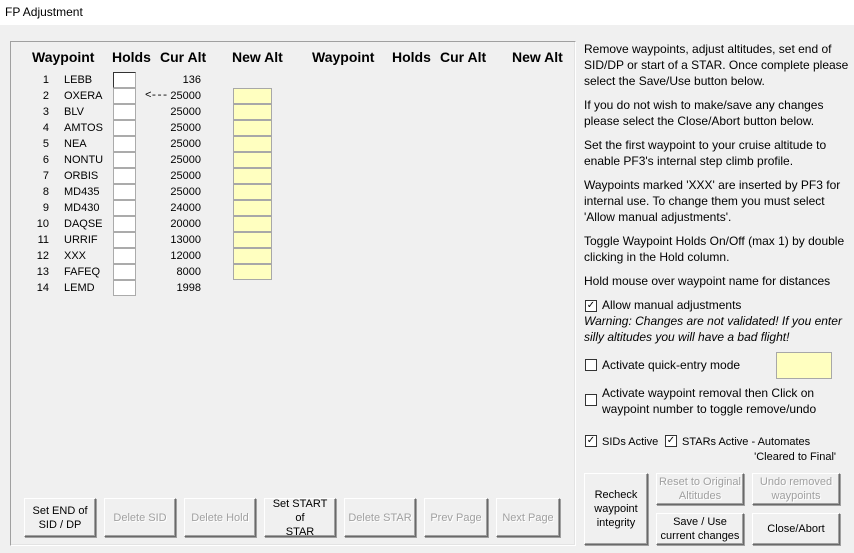 The width and height of the screenshot is (854, 553). Describe the element at coordinates (38, 224) in the screenshot. I see `waypoint-number: 10` at that location.